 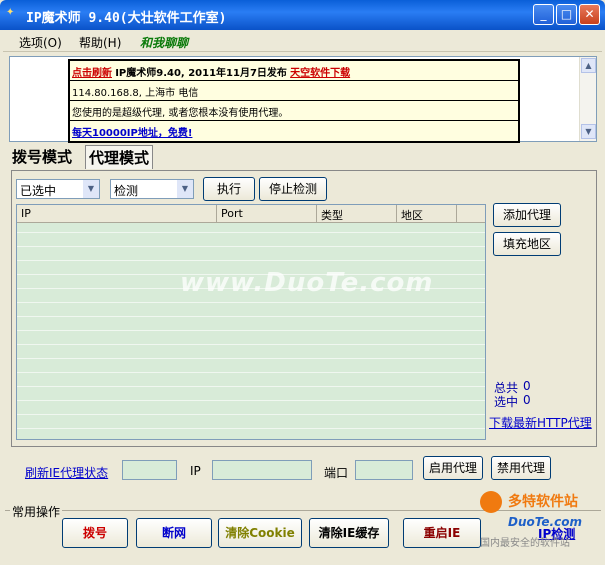 I want to click on menu-options: 选项(O), so click(x=40, y=42).